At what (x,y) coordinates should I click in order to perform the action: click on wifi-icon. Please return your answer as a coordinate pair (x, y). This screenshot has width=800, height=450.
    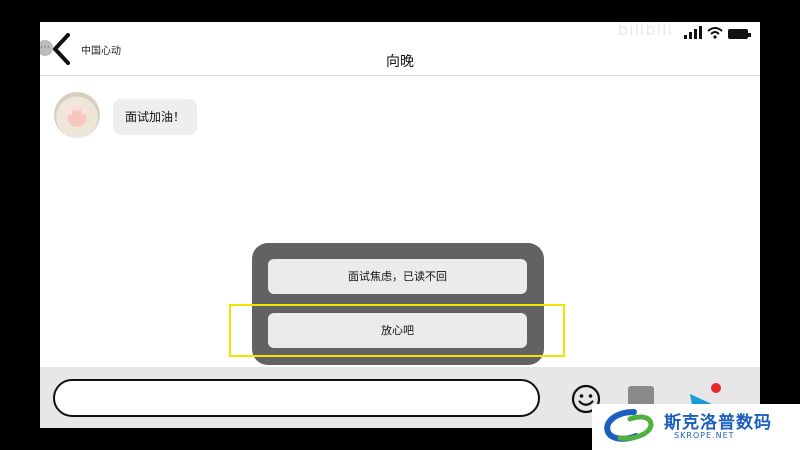
    Looking at the image, I should click on (715, 33).